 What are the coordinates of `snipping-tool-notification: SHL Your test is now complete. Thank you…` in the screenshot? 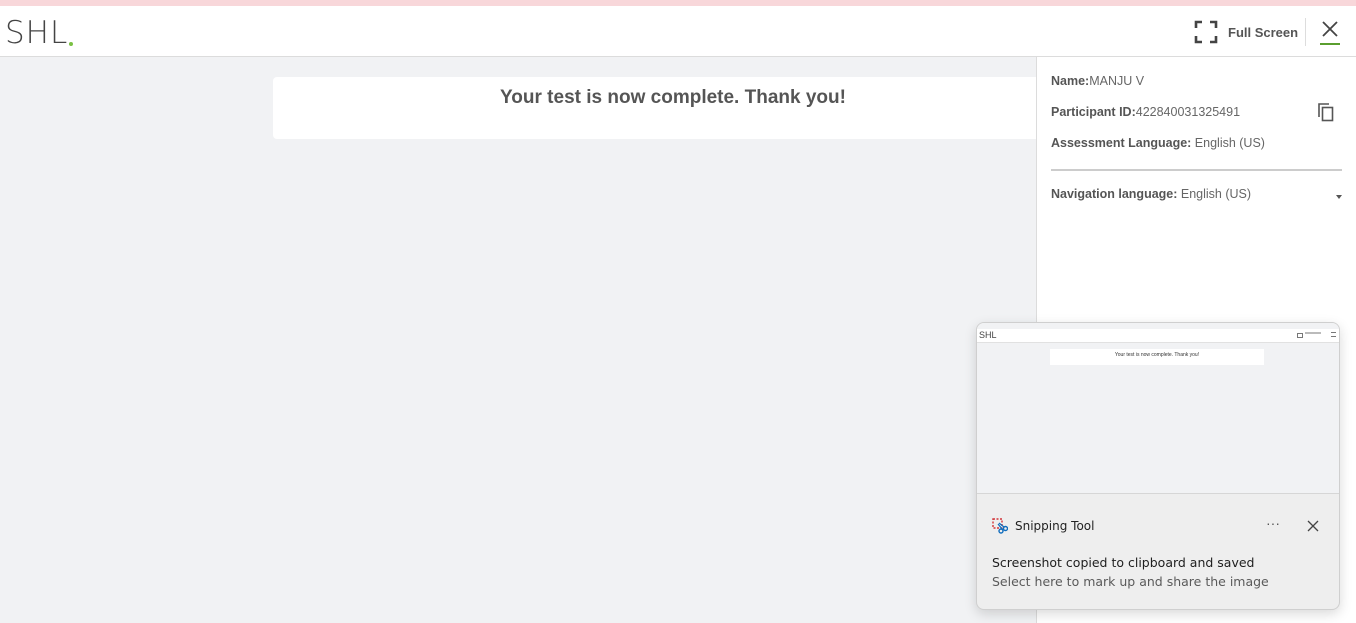 It's located at (1158, 466).